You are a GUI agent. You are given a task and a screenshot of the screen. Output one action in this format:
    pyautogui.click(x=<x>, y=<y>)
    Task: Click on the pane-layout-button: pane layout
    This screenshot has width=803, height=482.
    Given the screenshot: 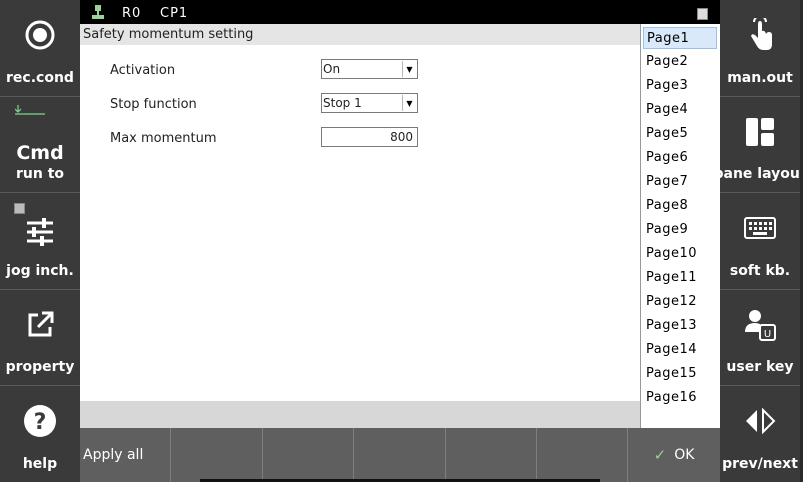 What is the action you would take?
    pyautogui.click(x=758, y=145)
    